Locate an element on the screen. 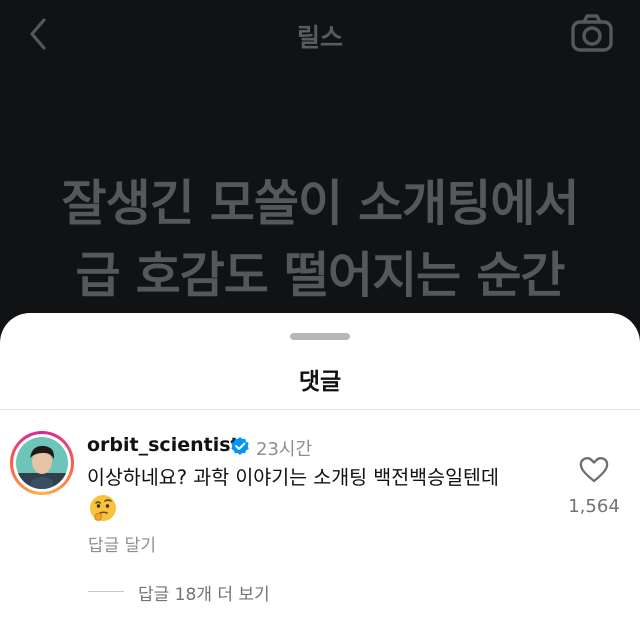  camera-icon is located at coordinates (592, 34).